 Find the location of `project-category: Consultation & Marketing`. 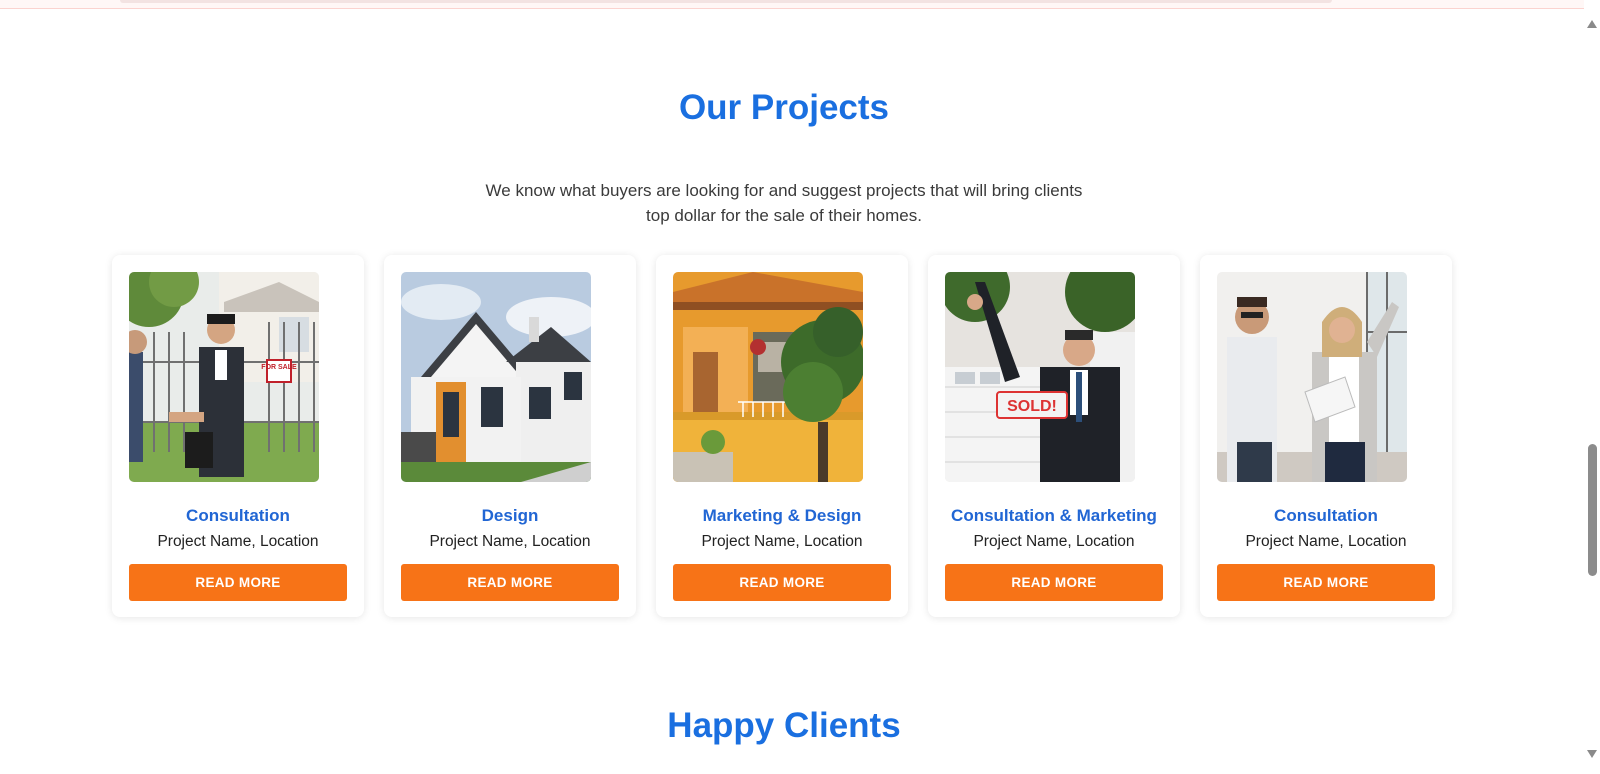

project-category: Consultation & Marketing is located at coordinates (1054, 515).